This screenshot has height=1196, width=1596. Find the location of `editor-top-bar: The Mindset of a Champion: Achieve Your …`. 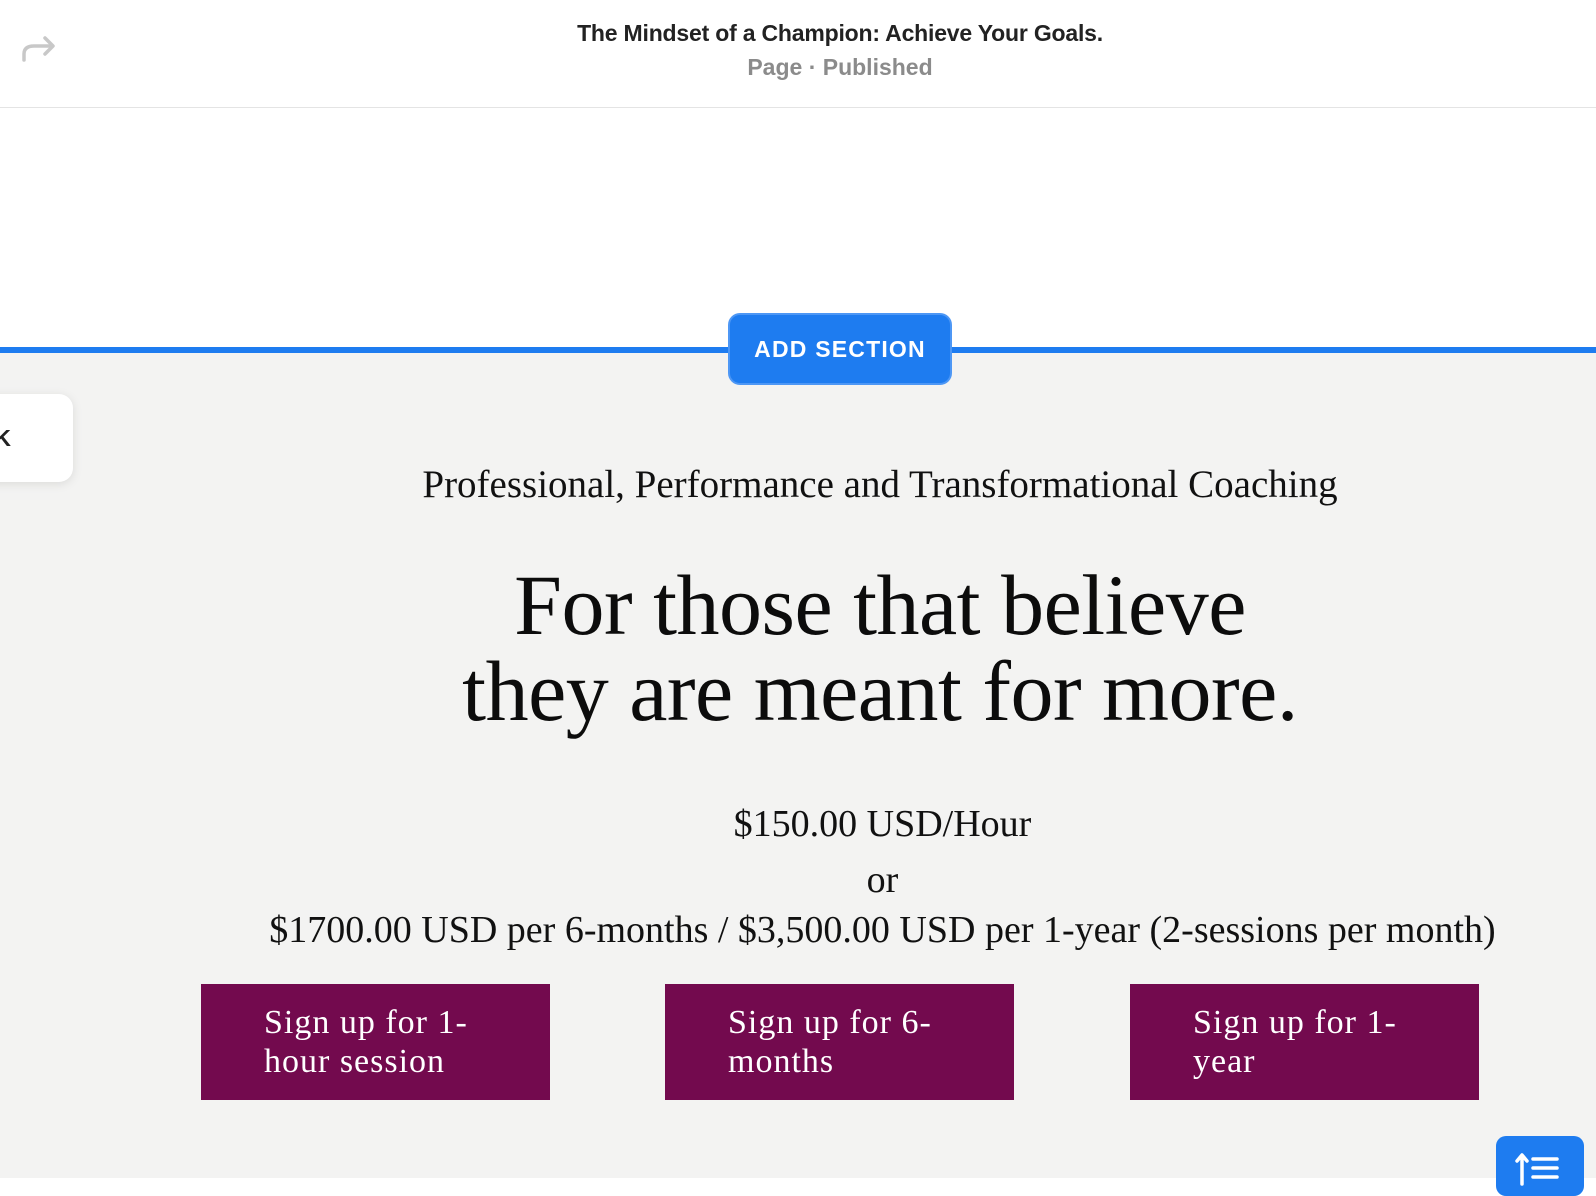

editor-top-bar: The Mindset of a Champion: Achieve Your … is located at coordinates (798, 54).